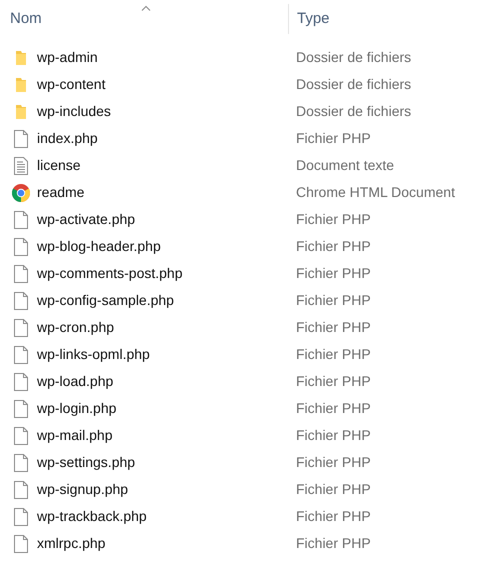 The height and width of the screenshot is (566, 488). I want to click on file-name: wp-links-opml.php, so click(93, 354).